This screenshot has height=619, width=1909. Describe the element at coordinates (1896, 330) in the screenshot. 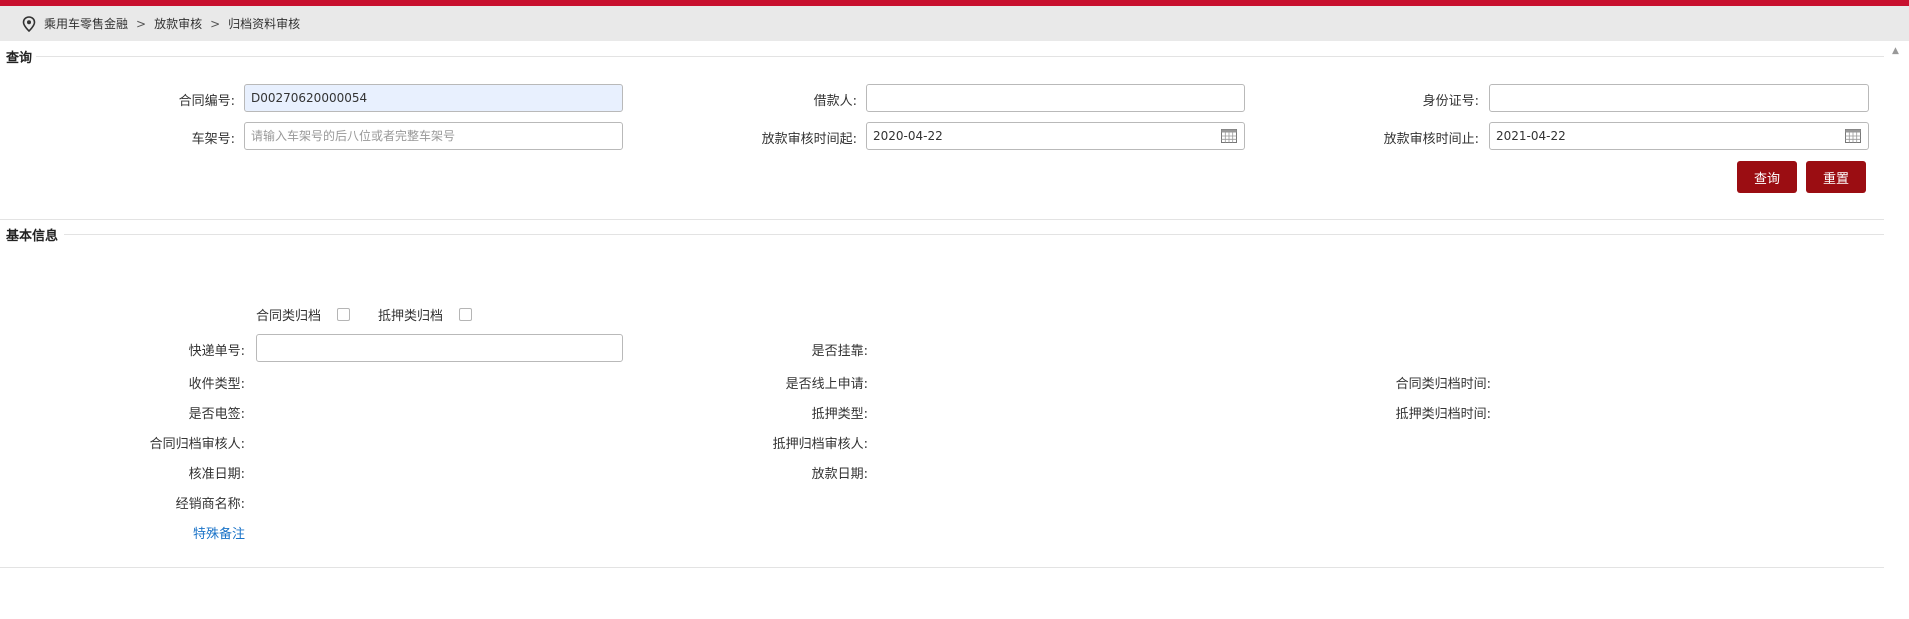

I see `vertical-scrollbar: ▲` at that location.